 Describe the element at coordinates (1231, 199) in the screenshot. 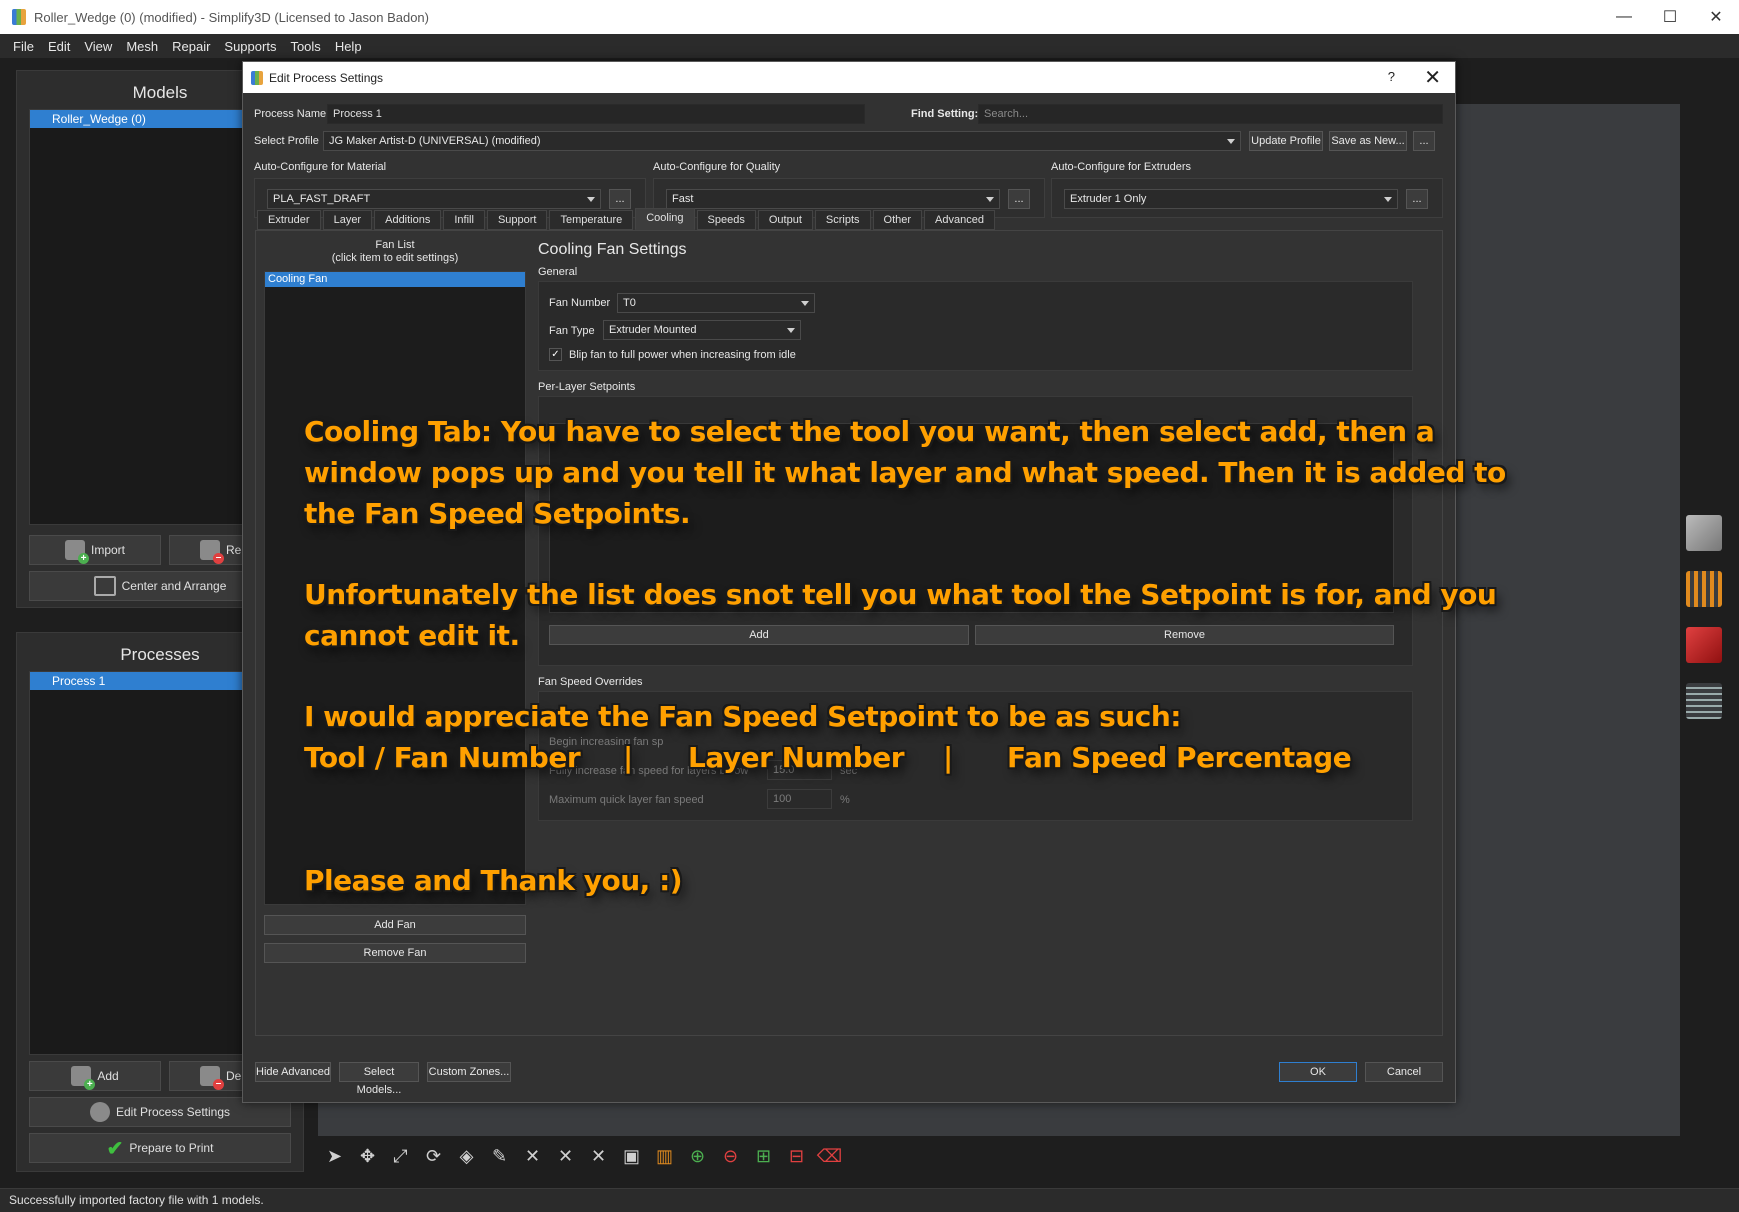

I see `extruders-dropdown: Extruder 1 Only` at that location.